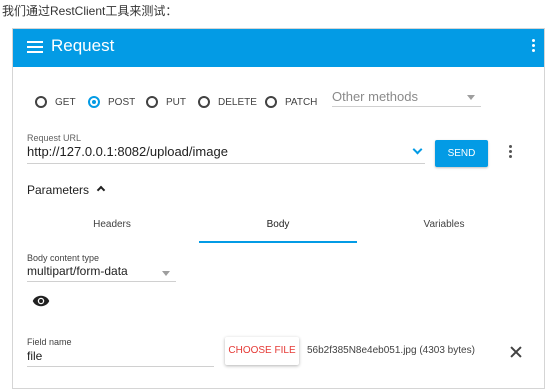 The image size is (554, 391). I want to click on other-methods-select: Other methods, so click(406, 96).